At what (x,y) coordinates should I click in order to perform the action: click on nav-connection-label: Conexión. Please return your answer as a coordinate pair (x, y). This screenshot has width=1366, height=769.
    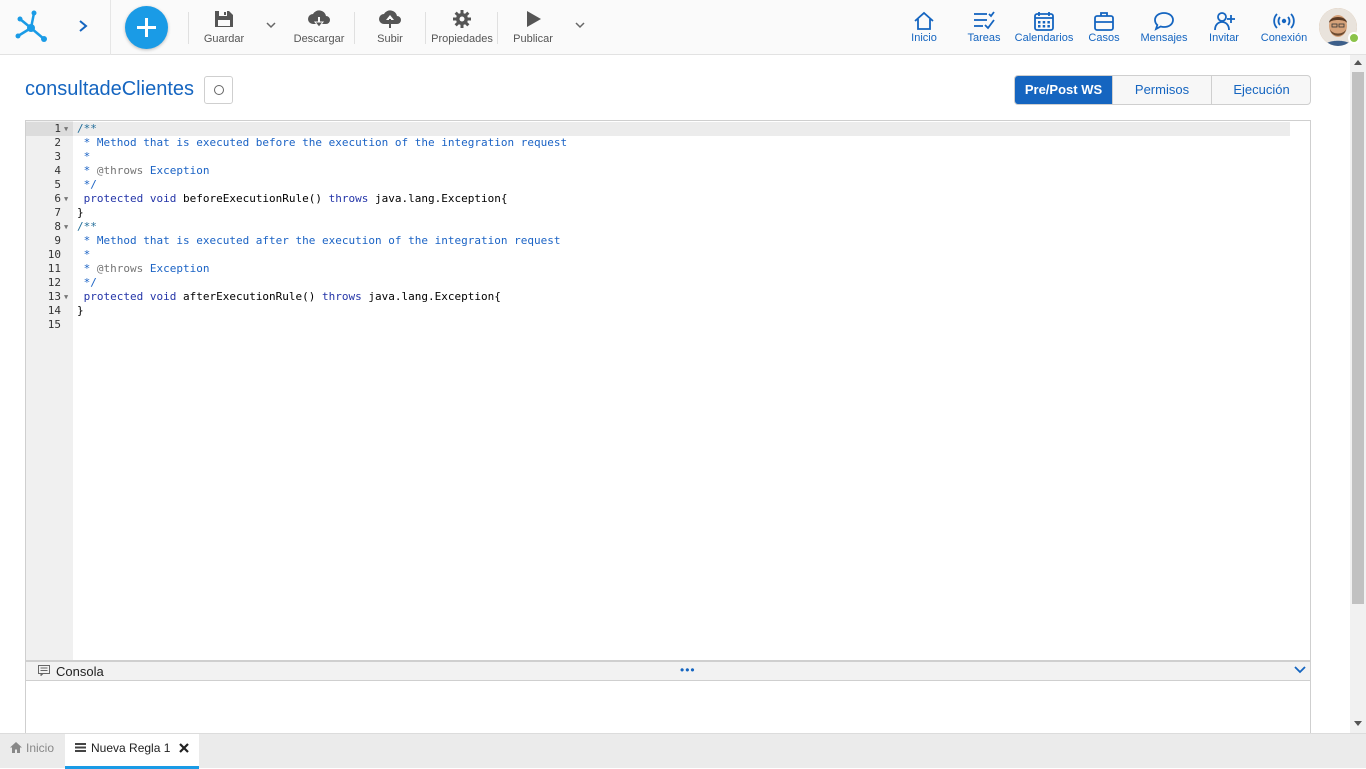
    Looking at the image, I should click on (1284, 38).